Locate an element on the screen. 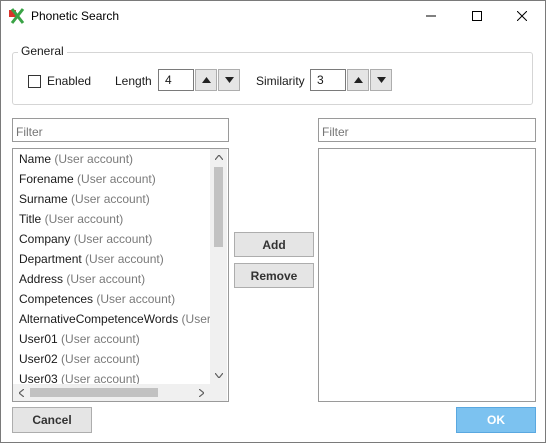 Image resolution: width=546 pixels, height=443 pixels. minimize-button is located at coordinates (431, 16).